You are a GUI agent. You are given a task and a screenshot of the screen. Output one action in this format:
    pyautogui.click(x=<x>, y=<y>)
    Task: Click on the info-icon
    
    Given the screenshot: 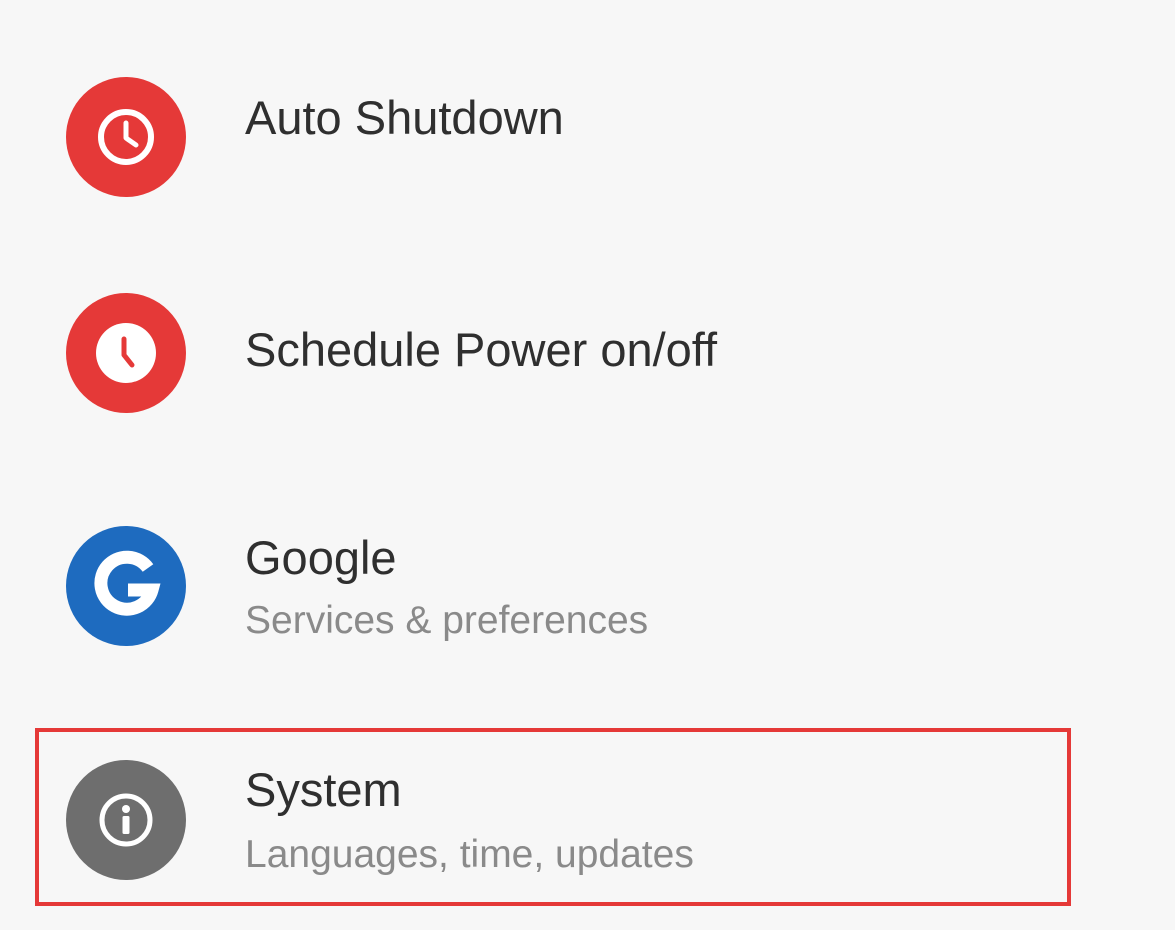 What is the action you would take?
    pyautogui.click(x=126, y=820)
    